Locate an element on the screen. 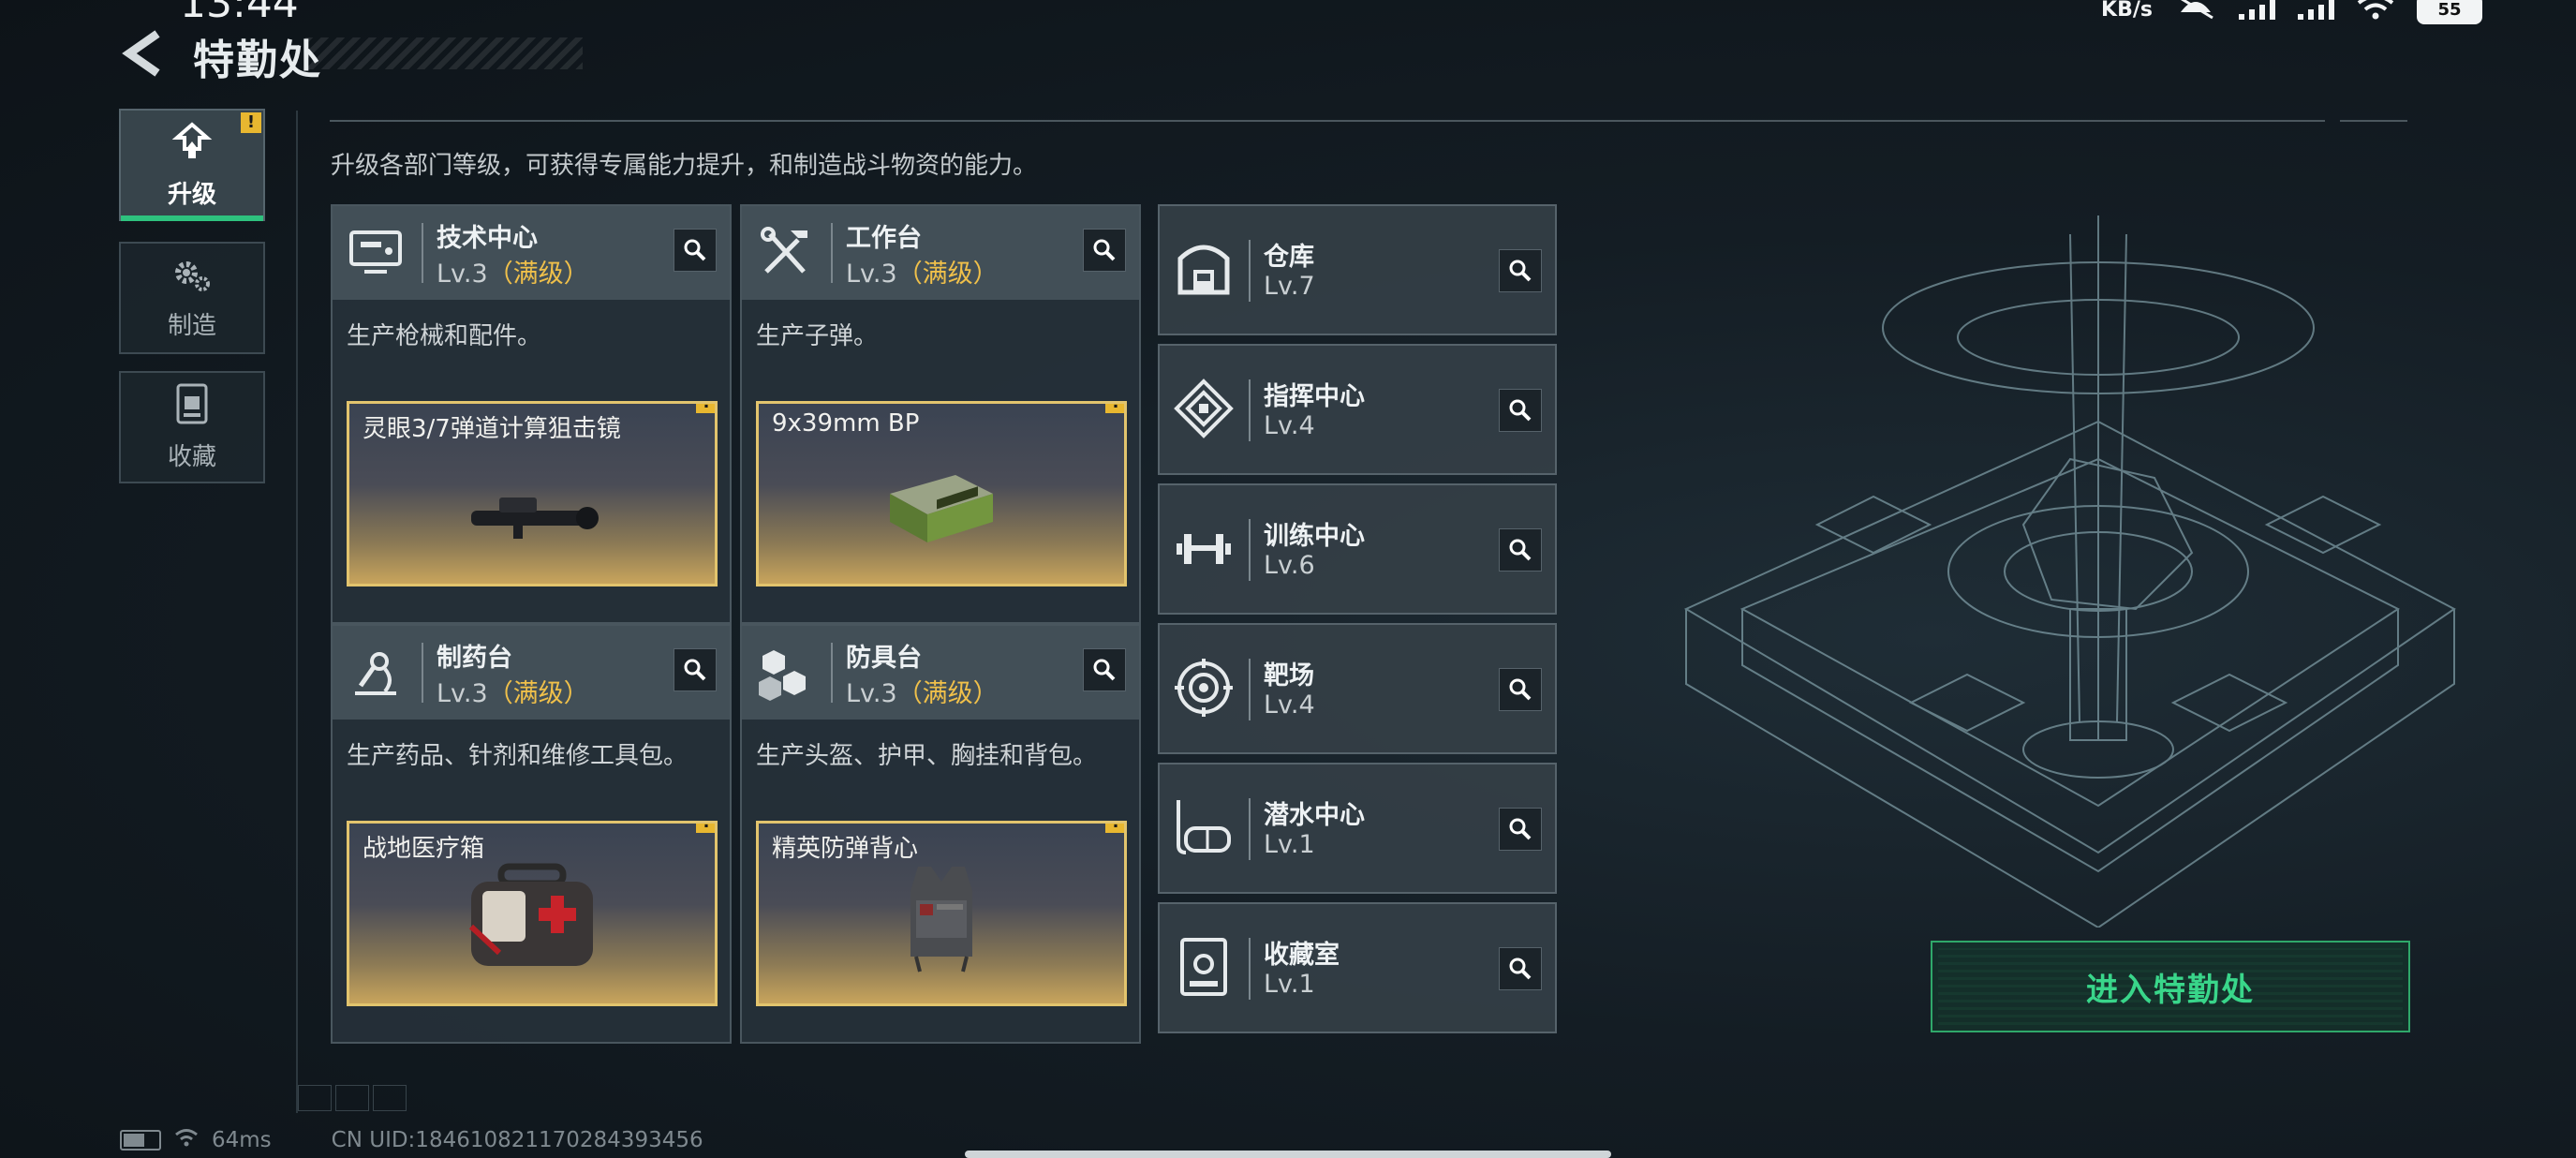 The image size is (2576, 1158). production-slot: 精英防弹背心 ! is located at coordinates (942, 913).